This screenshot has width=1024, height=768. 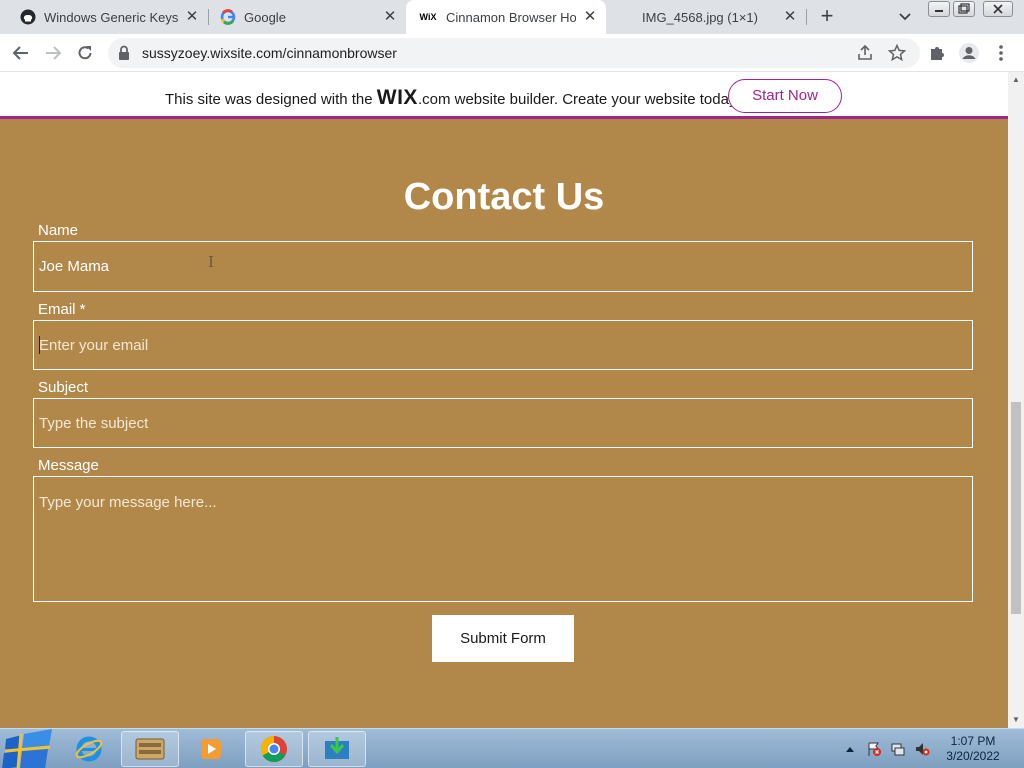 I want to click on new-tab-button: +, so click(x=827, y=16).